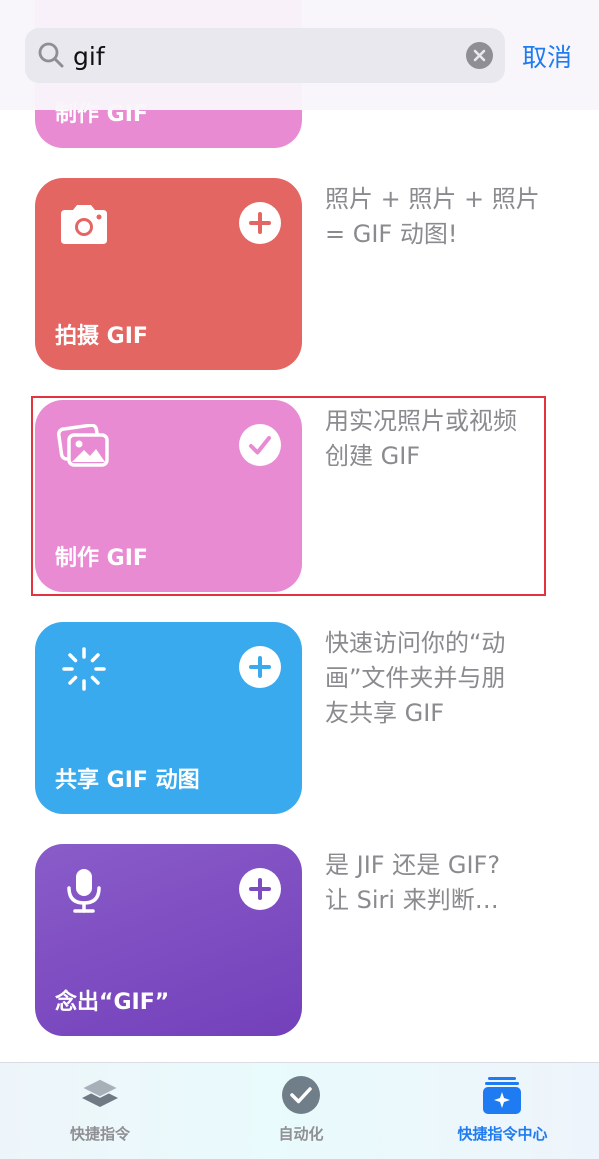 Image resolution: width=599 pixels, height=1159 pixels. I want to click on loading-spinner-icon, so click(84, 669).